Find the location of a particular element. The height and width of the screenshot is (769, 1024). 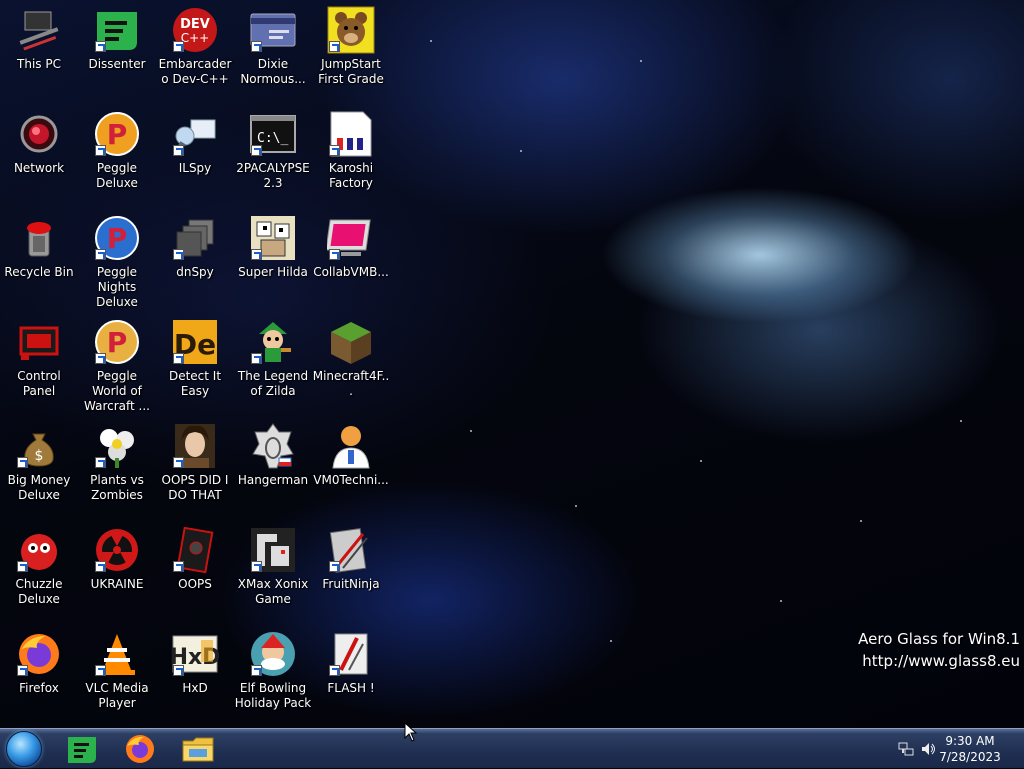

desktop-icon-elf-bowling: Elf Bowling Holiday Pack is located at coordinates (273, 674).